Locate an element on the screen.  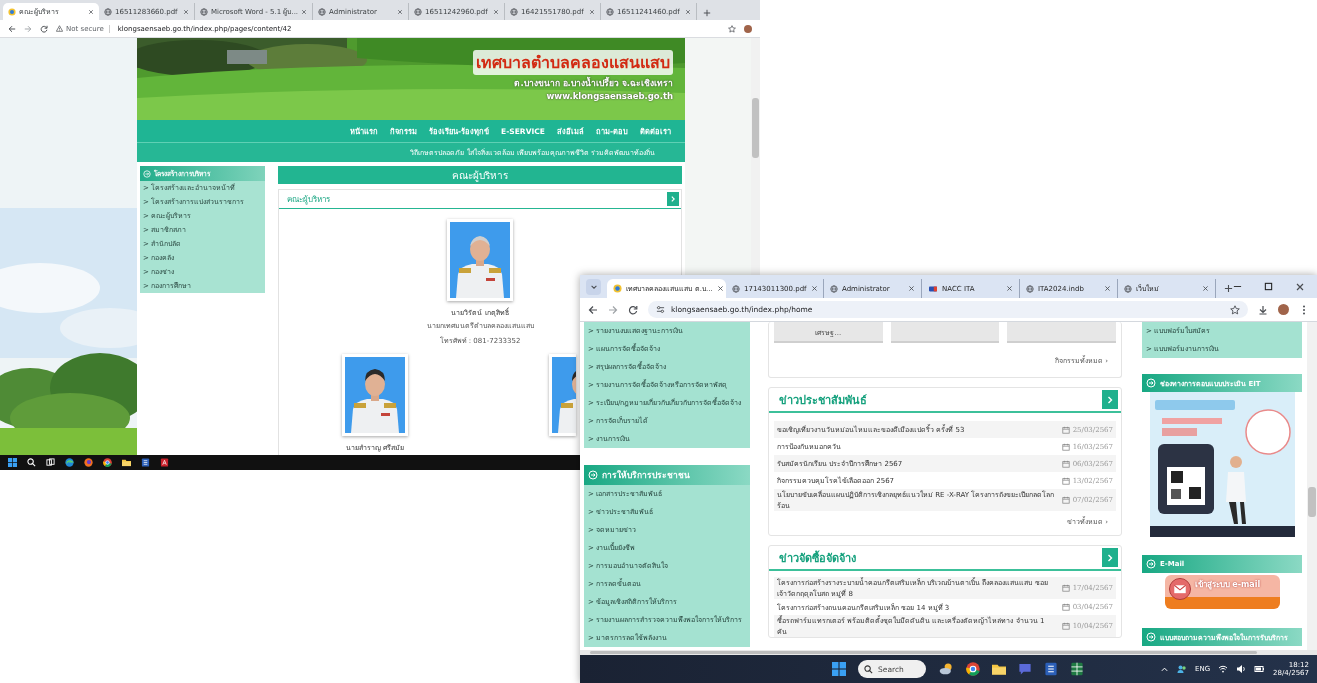
section-title: การให้บริการประชาชน is located at coordinates (646, 475).